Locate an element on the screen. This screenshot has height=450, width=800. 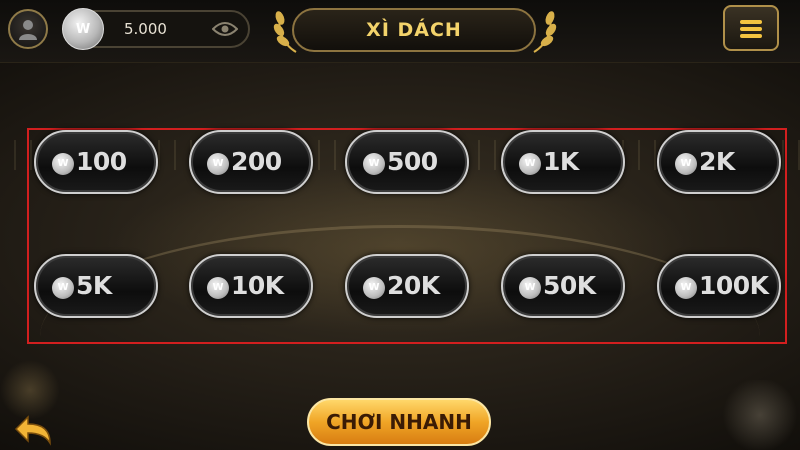
quick-play-button: CHƠI NHANH is located at coordinates (399, 422).